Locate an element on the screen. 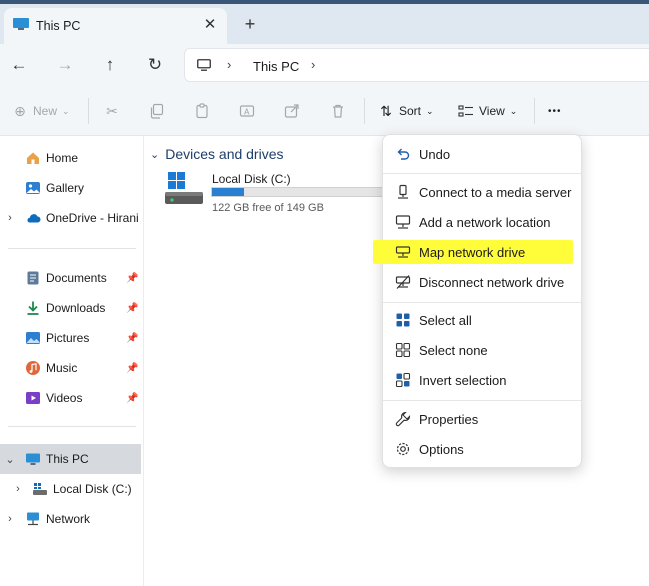 The width and height of the screenshot is (649, 586). clipboard-icon is located at coordinates (202, 111).